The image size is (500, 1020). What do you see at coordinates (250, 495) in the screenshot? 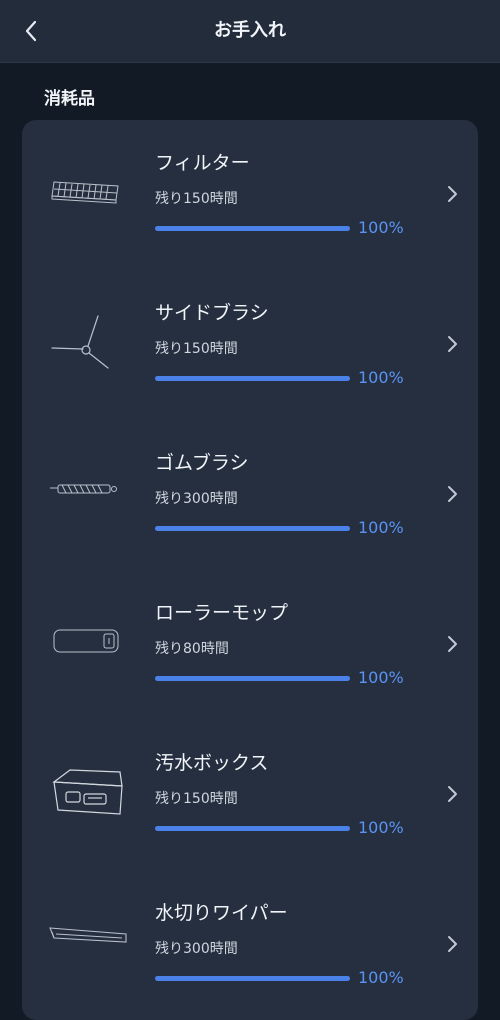
I see `consumable-item-rubber-brush: ゴムブラシ 残り300時間 100%` at bounding box center [250, 495].